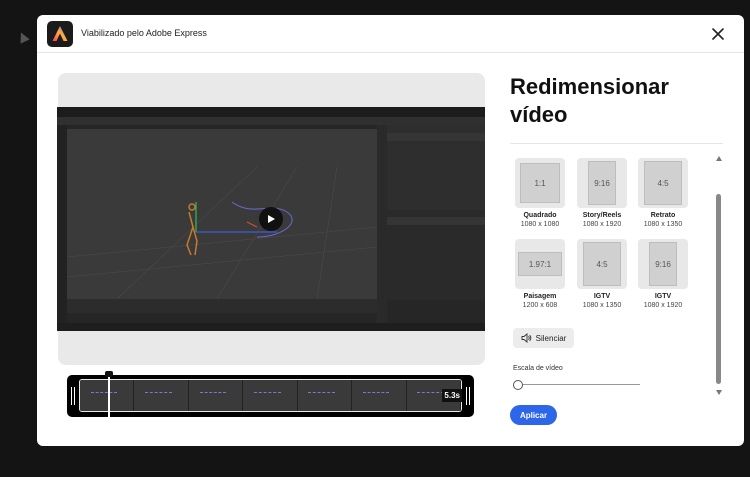 Image resolution: width=750 pixels, height=477 pixels. I want to click on mute-button: Silenciar, so click(543, 338).